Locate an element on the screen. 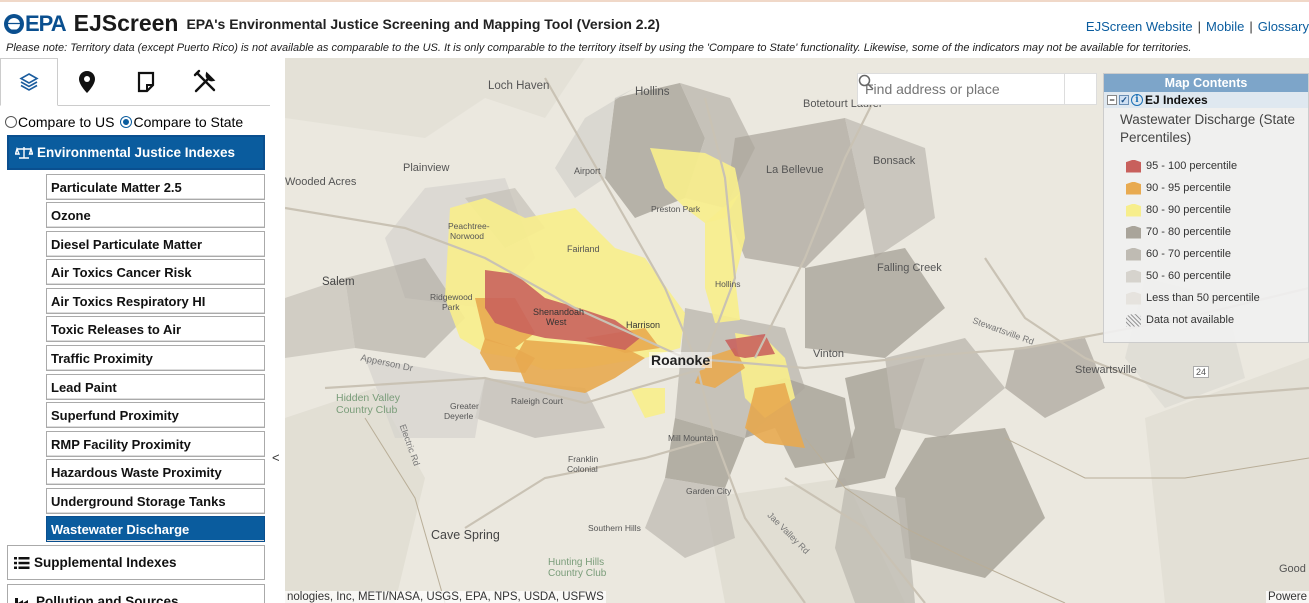  indicator-rmp: RMP Facility Proximity is located at coordinates (155, 444).